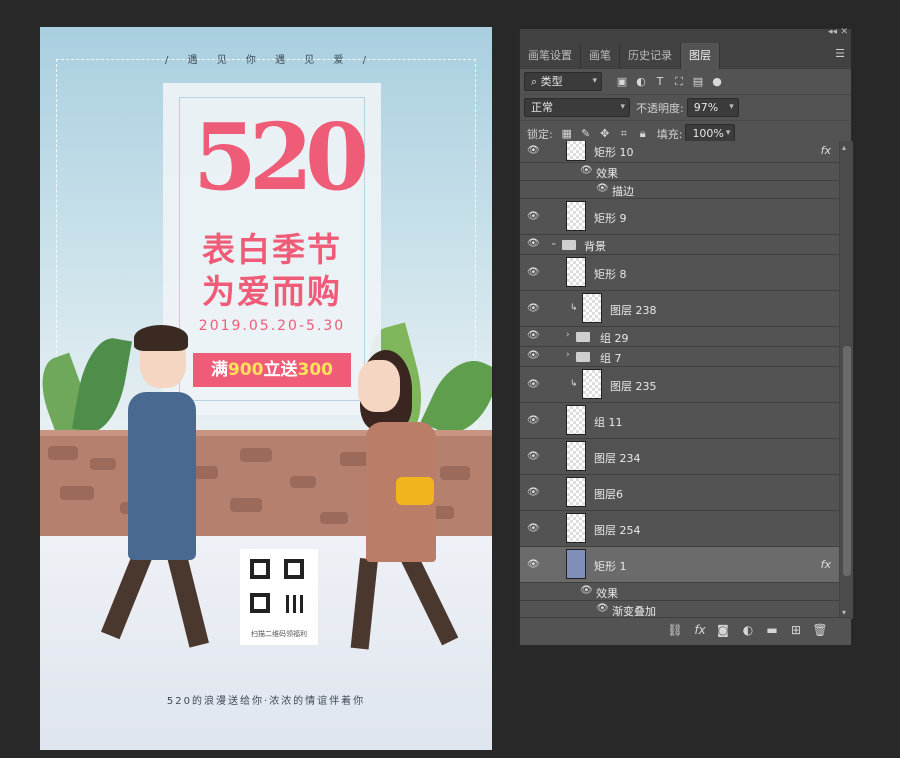 The image size is (900, 758). Describe the element at coordinates (679, 190) in the screenshot. I see `layer-effect-stroke: 👁︎ 描边` at that location.